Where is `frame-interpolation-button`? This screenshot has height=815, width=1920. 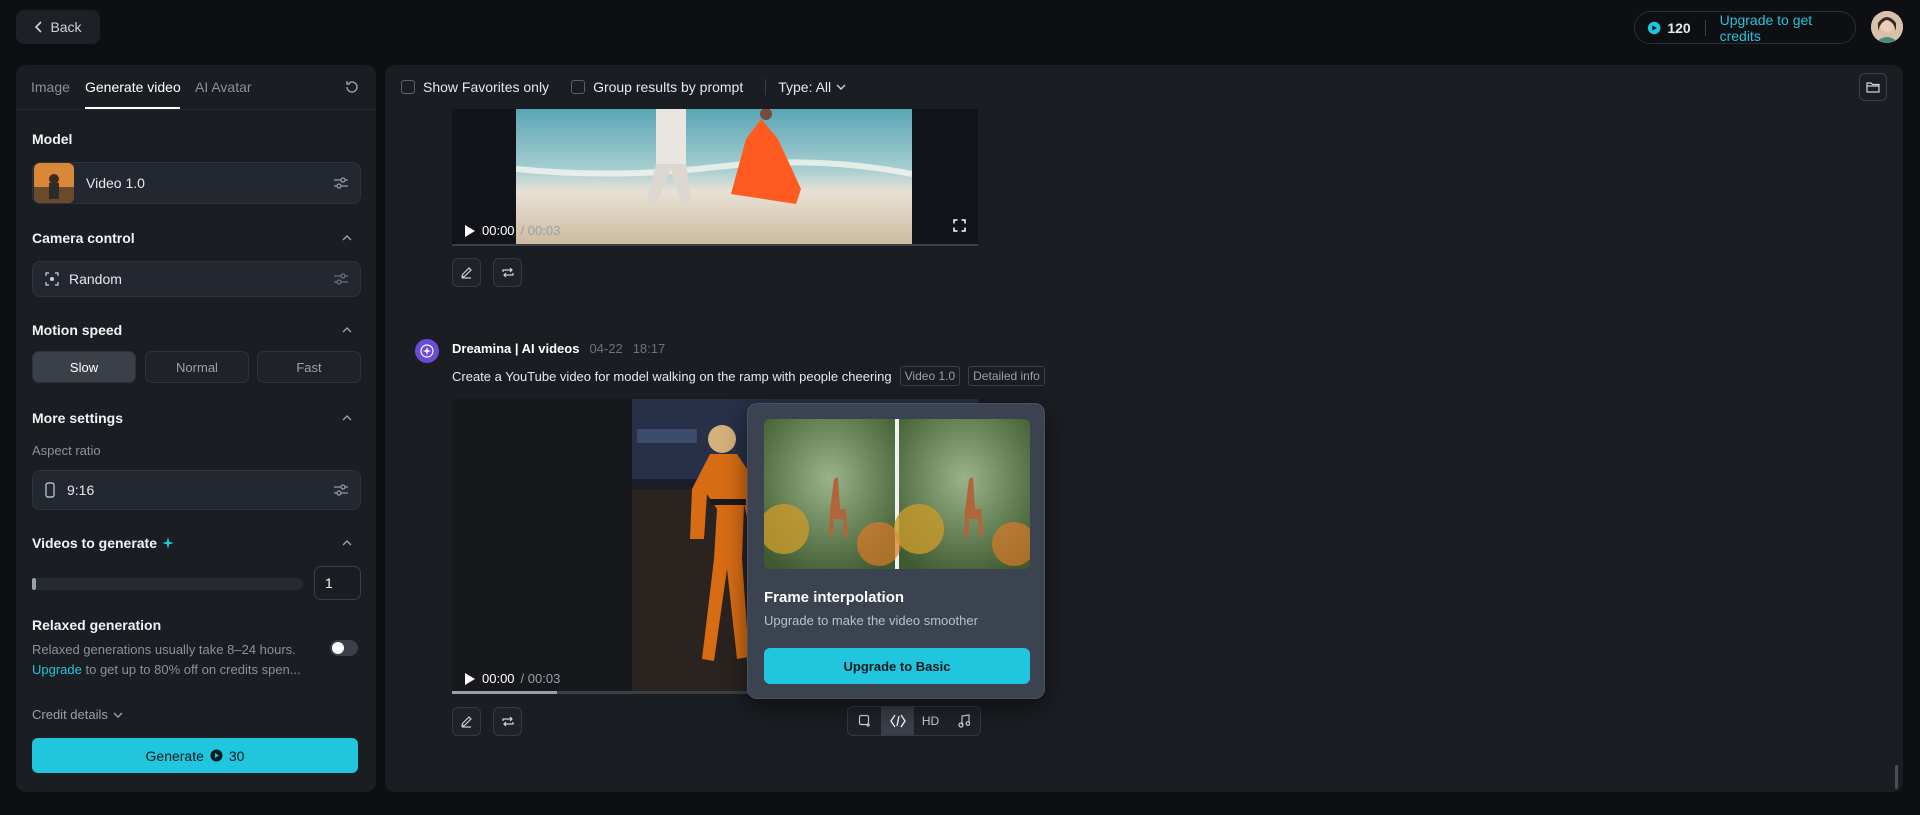
frame-interpolation-button is located at coordinates (897, 721).